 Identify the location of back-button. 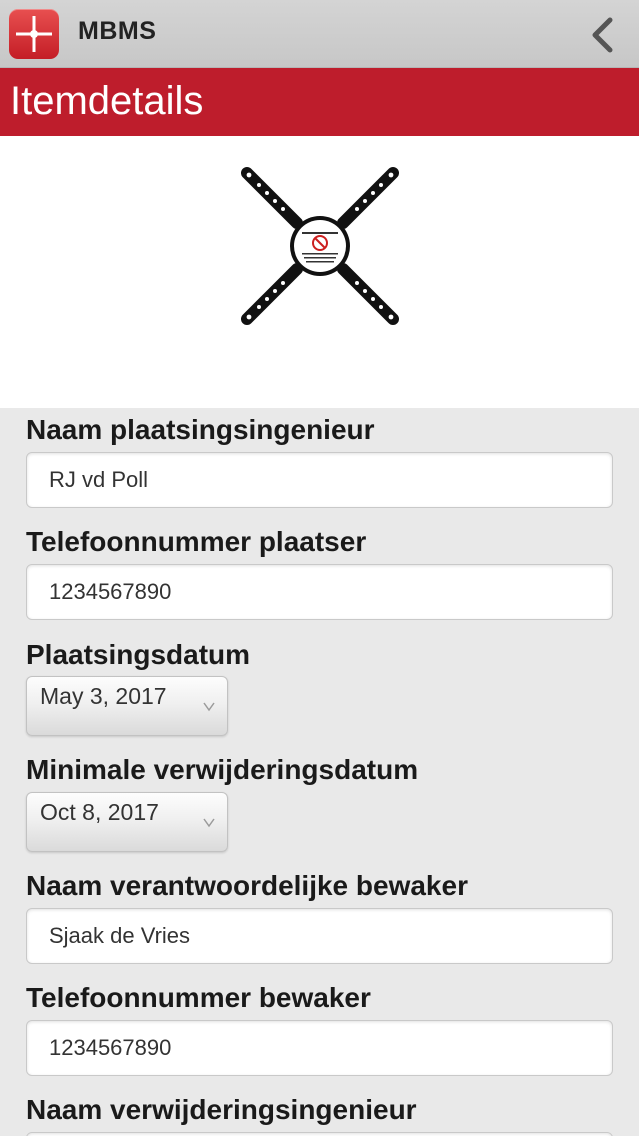
(603, 35).